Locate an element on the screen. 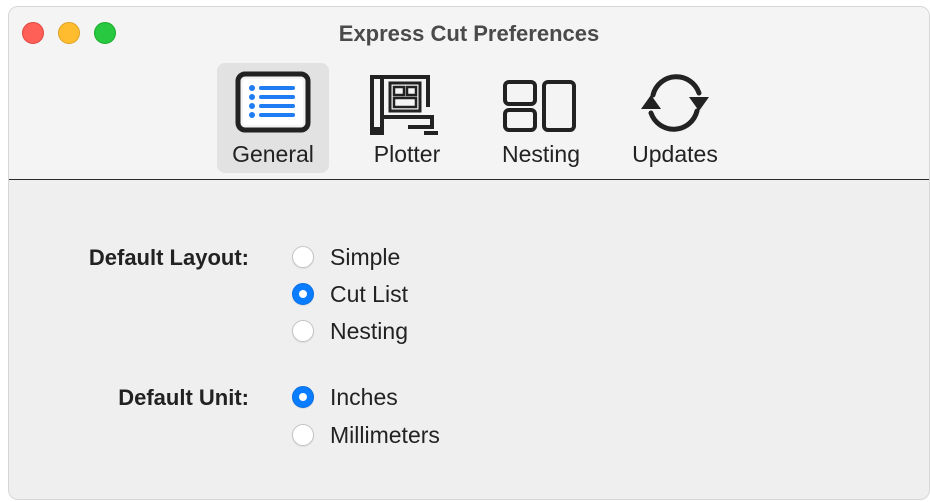 The height and width of the screenshot is (502, 930). unit-option-millimeters: Millimeters is located at coordinates (367, 435).